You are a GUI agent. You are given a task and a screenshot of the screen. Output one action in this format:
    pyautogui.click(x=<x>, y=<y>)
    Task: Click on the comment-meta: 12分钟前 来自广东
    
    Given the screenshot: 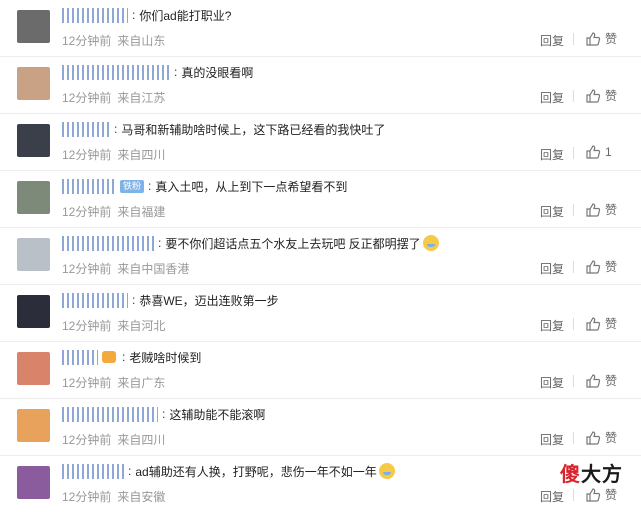 What is the action you would take?
    pyautogui.click(x=113, y=382)
    